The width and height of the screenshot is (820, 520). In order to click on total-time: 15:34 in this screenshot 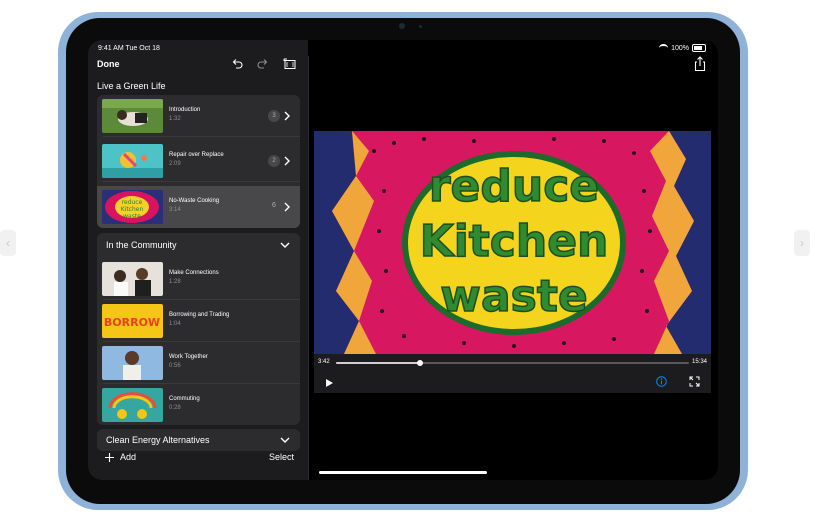, I will do `click(699, 362)`.